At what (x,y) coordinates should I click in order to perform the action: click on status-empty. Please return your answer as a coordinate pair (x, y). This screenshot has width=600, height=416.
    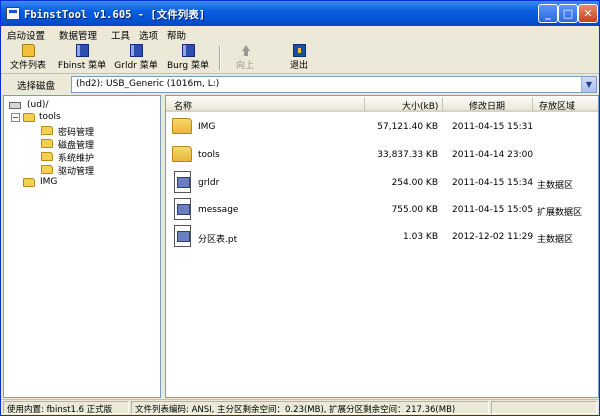
    Looking at the image, I should click on (544, 407).